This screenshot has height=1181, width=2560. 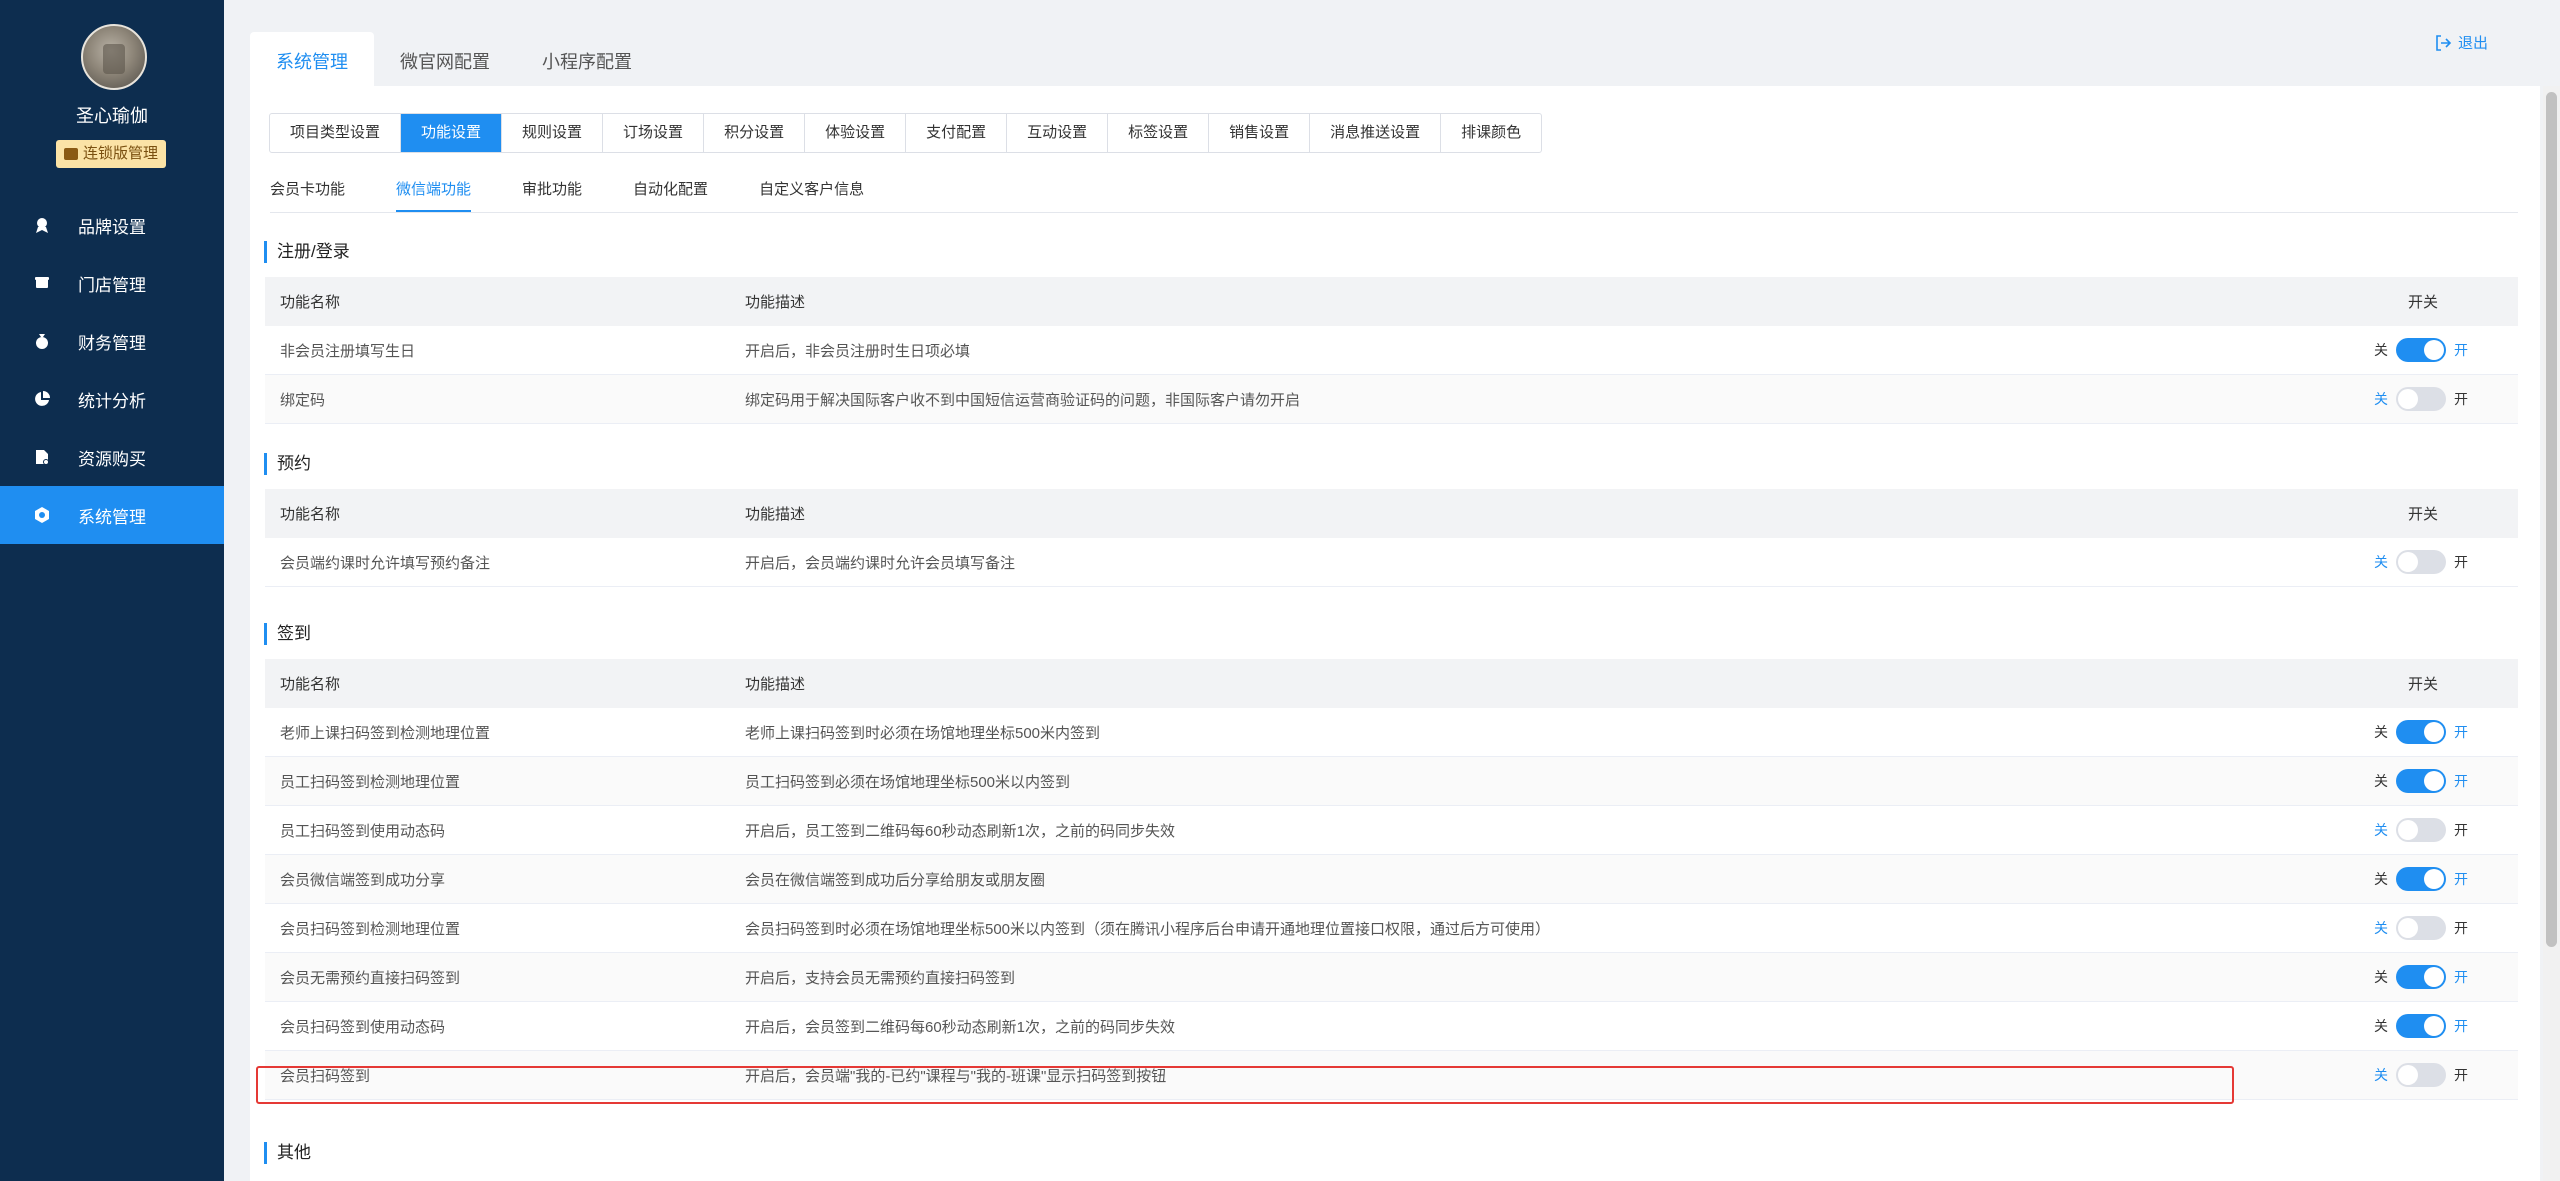 What do you see at coordinates (363, 1027) in the screenshot?
I see `row-name: 会员扫码签到使用动态码` at bounding box center [363, 1027].